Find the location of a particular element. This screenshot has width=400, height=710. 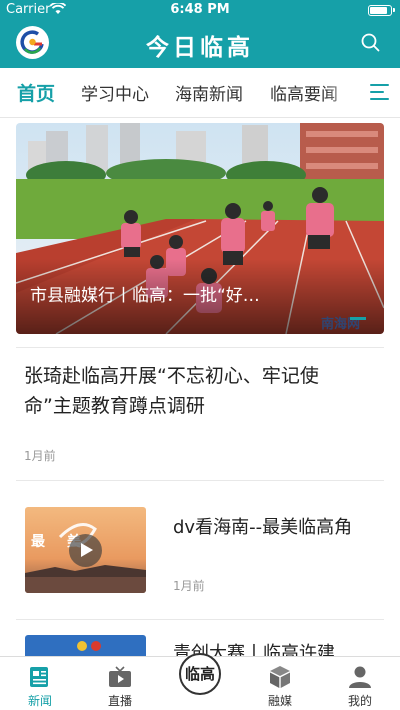

hero-watermark: 南海网 is located at coordinates (340, 324).